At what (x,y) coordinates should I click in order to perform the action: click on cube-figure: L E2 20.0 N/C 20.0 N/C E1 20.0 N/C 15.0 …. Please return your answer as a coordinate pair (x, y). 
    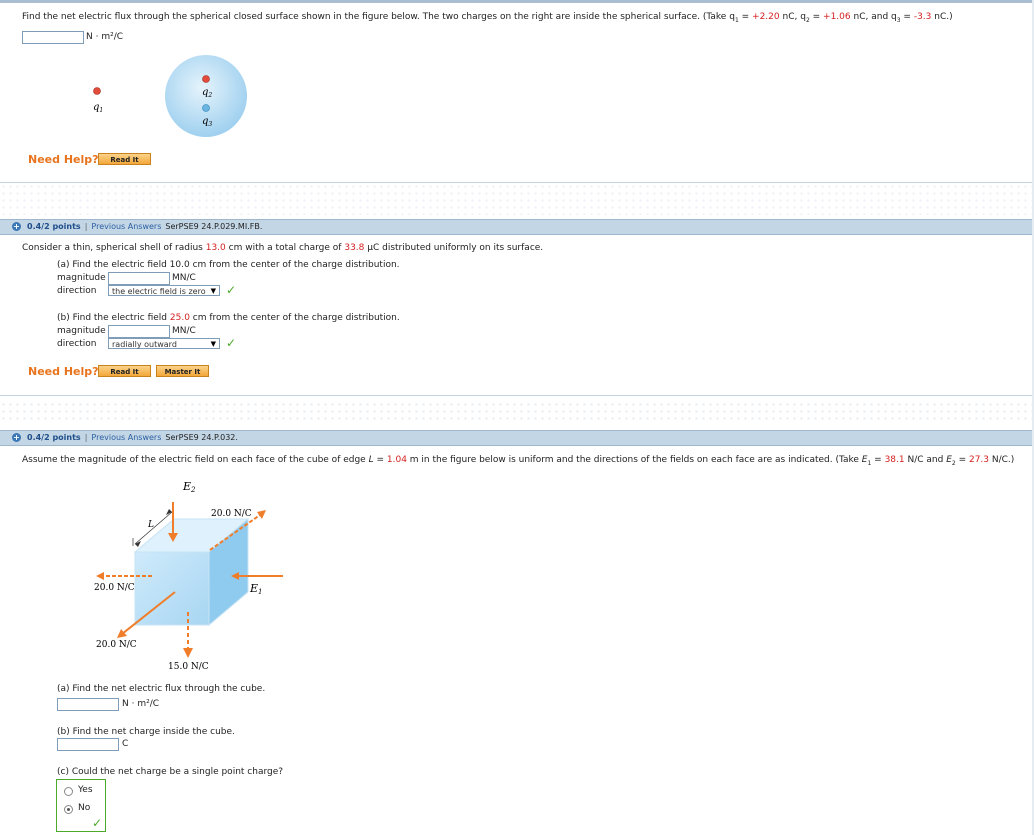
    Looking at the image, I should click on (188, 576).